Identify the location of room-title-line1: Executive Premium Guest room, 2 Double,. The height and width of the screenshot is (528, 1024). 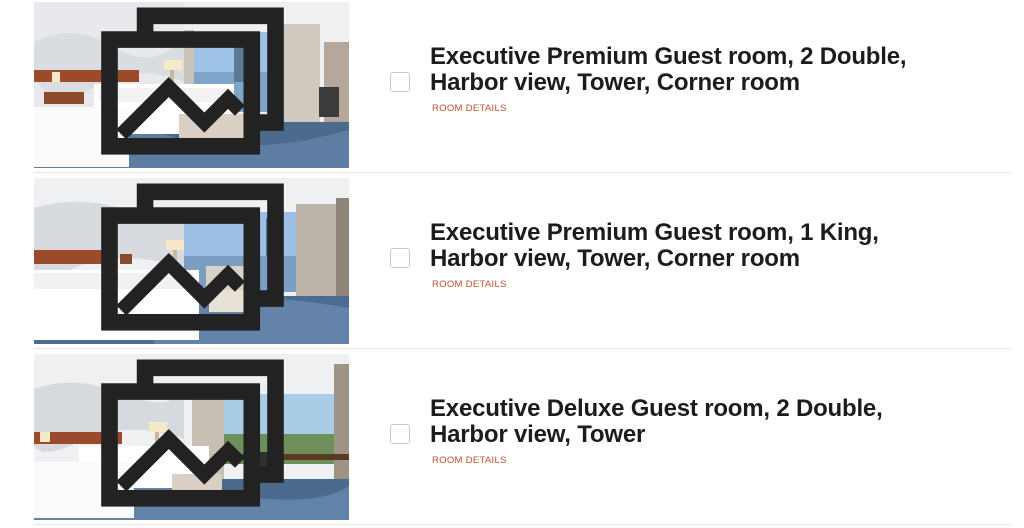
(668, 56).